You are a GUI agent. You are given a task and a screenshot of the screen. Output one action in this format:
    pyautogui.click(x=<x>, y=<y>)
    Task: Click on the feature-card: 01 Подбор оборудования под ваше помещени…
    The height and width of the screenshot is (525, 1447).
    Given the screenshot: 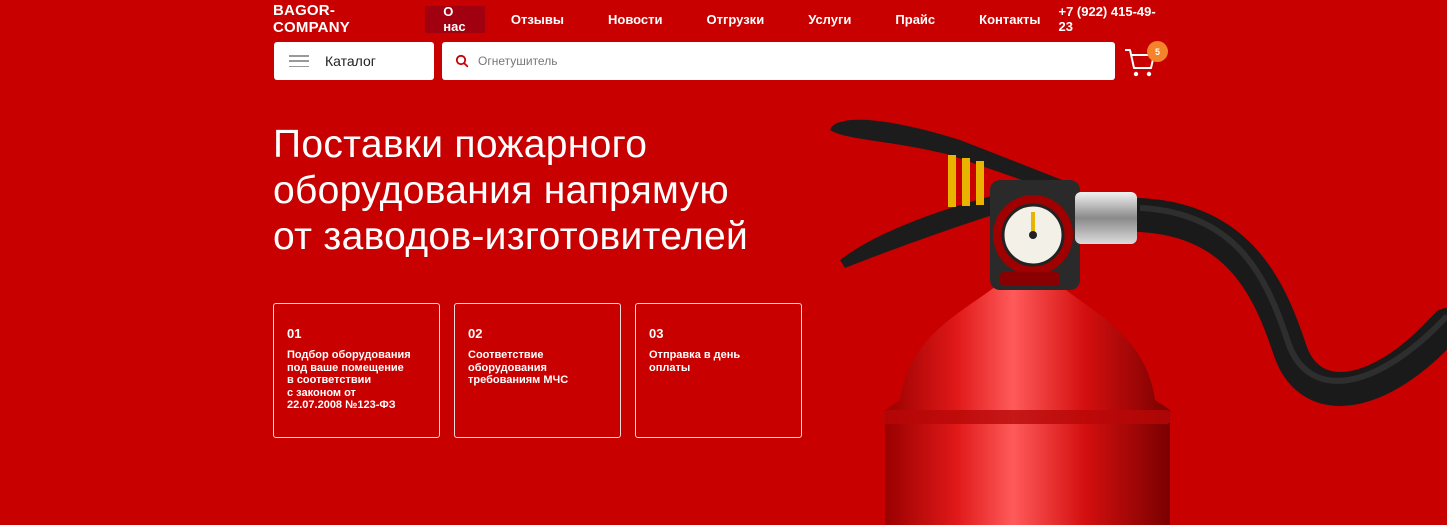 What is the action you would take?
    pyautogui.click(x=356, y=370)
    